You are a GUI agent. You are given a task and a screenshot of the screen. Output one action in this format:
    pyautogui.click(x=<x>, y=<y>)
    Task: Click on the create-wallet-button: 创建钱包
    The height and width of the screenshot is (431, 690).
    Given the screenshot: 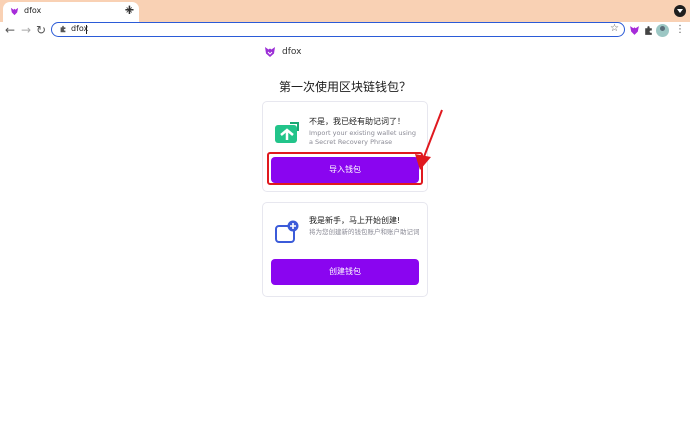 What is the action you would take?
    pyautogui.click(x=345, y=272)
    